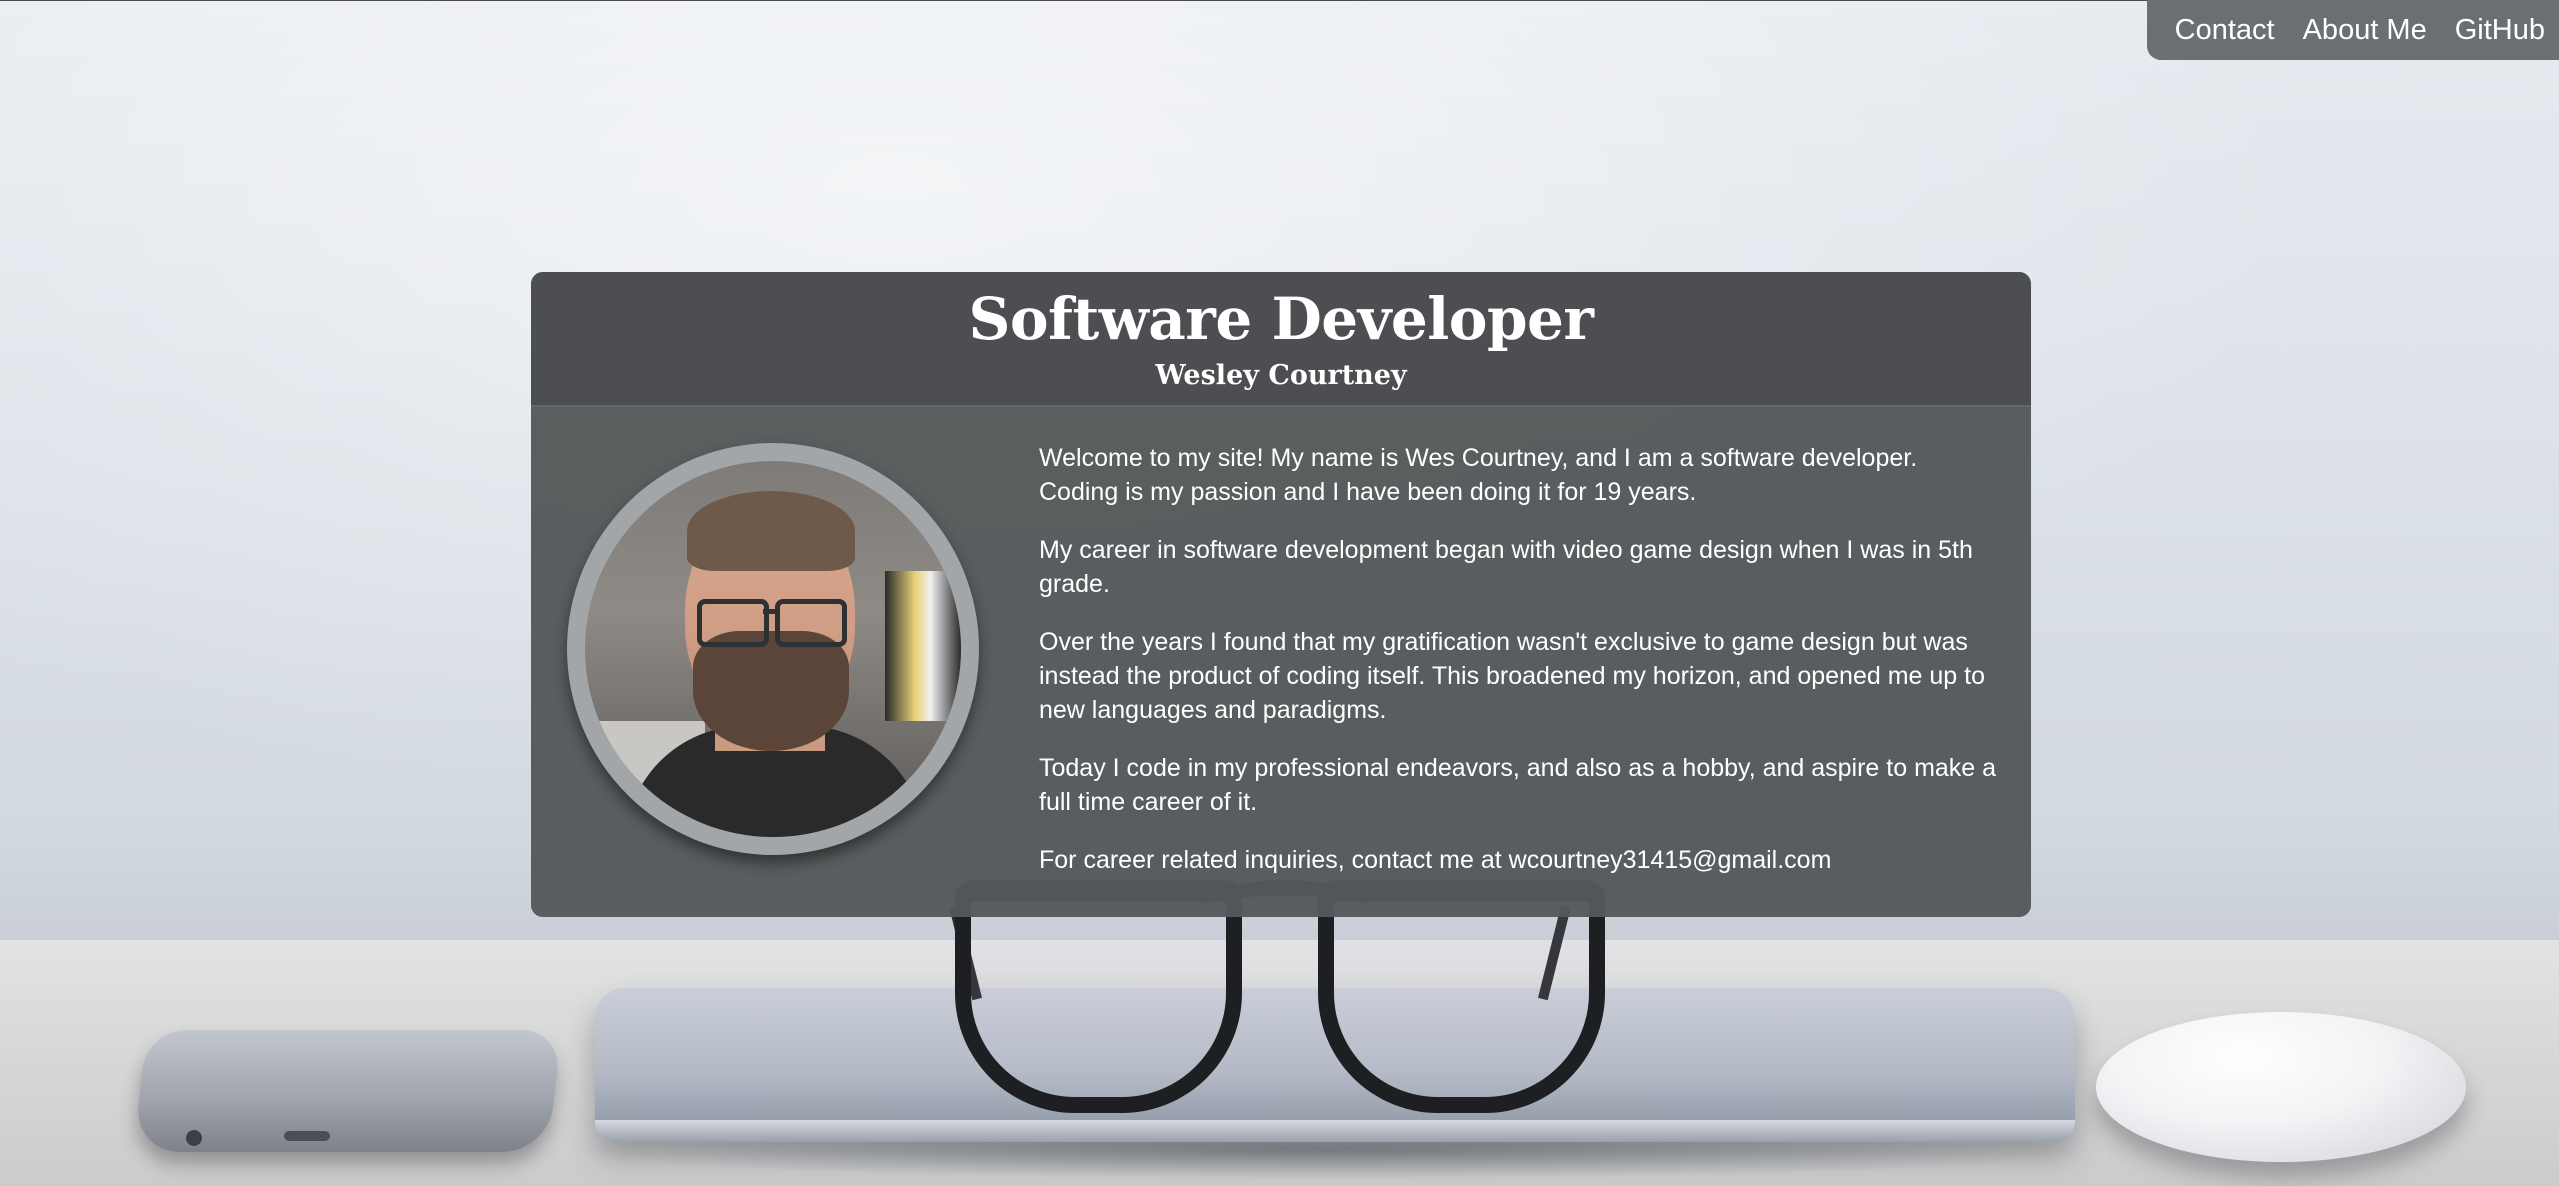 The height and width of the screenshot is (1186, 2559). What do you see at coordinates (2365, 30) in the screenshot?
I see `nav-about-me-link: About Me` at bounding box center [2365, 30].